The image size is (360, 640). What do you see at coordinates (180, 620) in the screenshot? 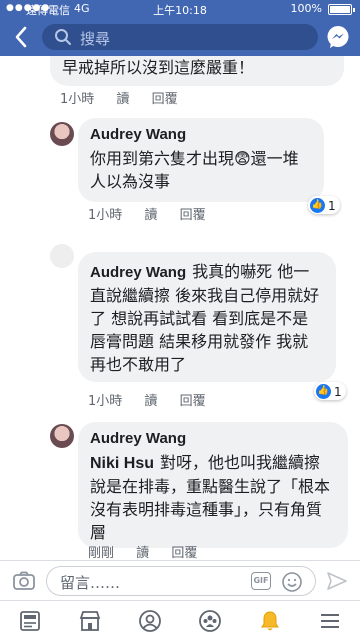
I see `bottom-tab-bar` at bounding box center [180, 620].